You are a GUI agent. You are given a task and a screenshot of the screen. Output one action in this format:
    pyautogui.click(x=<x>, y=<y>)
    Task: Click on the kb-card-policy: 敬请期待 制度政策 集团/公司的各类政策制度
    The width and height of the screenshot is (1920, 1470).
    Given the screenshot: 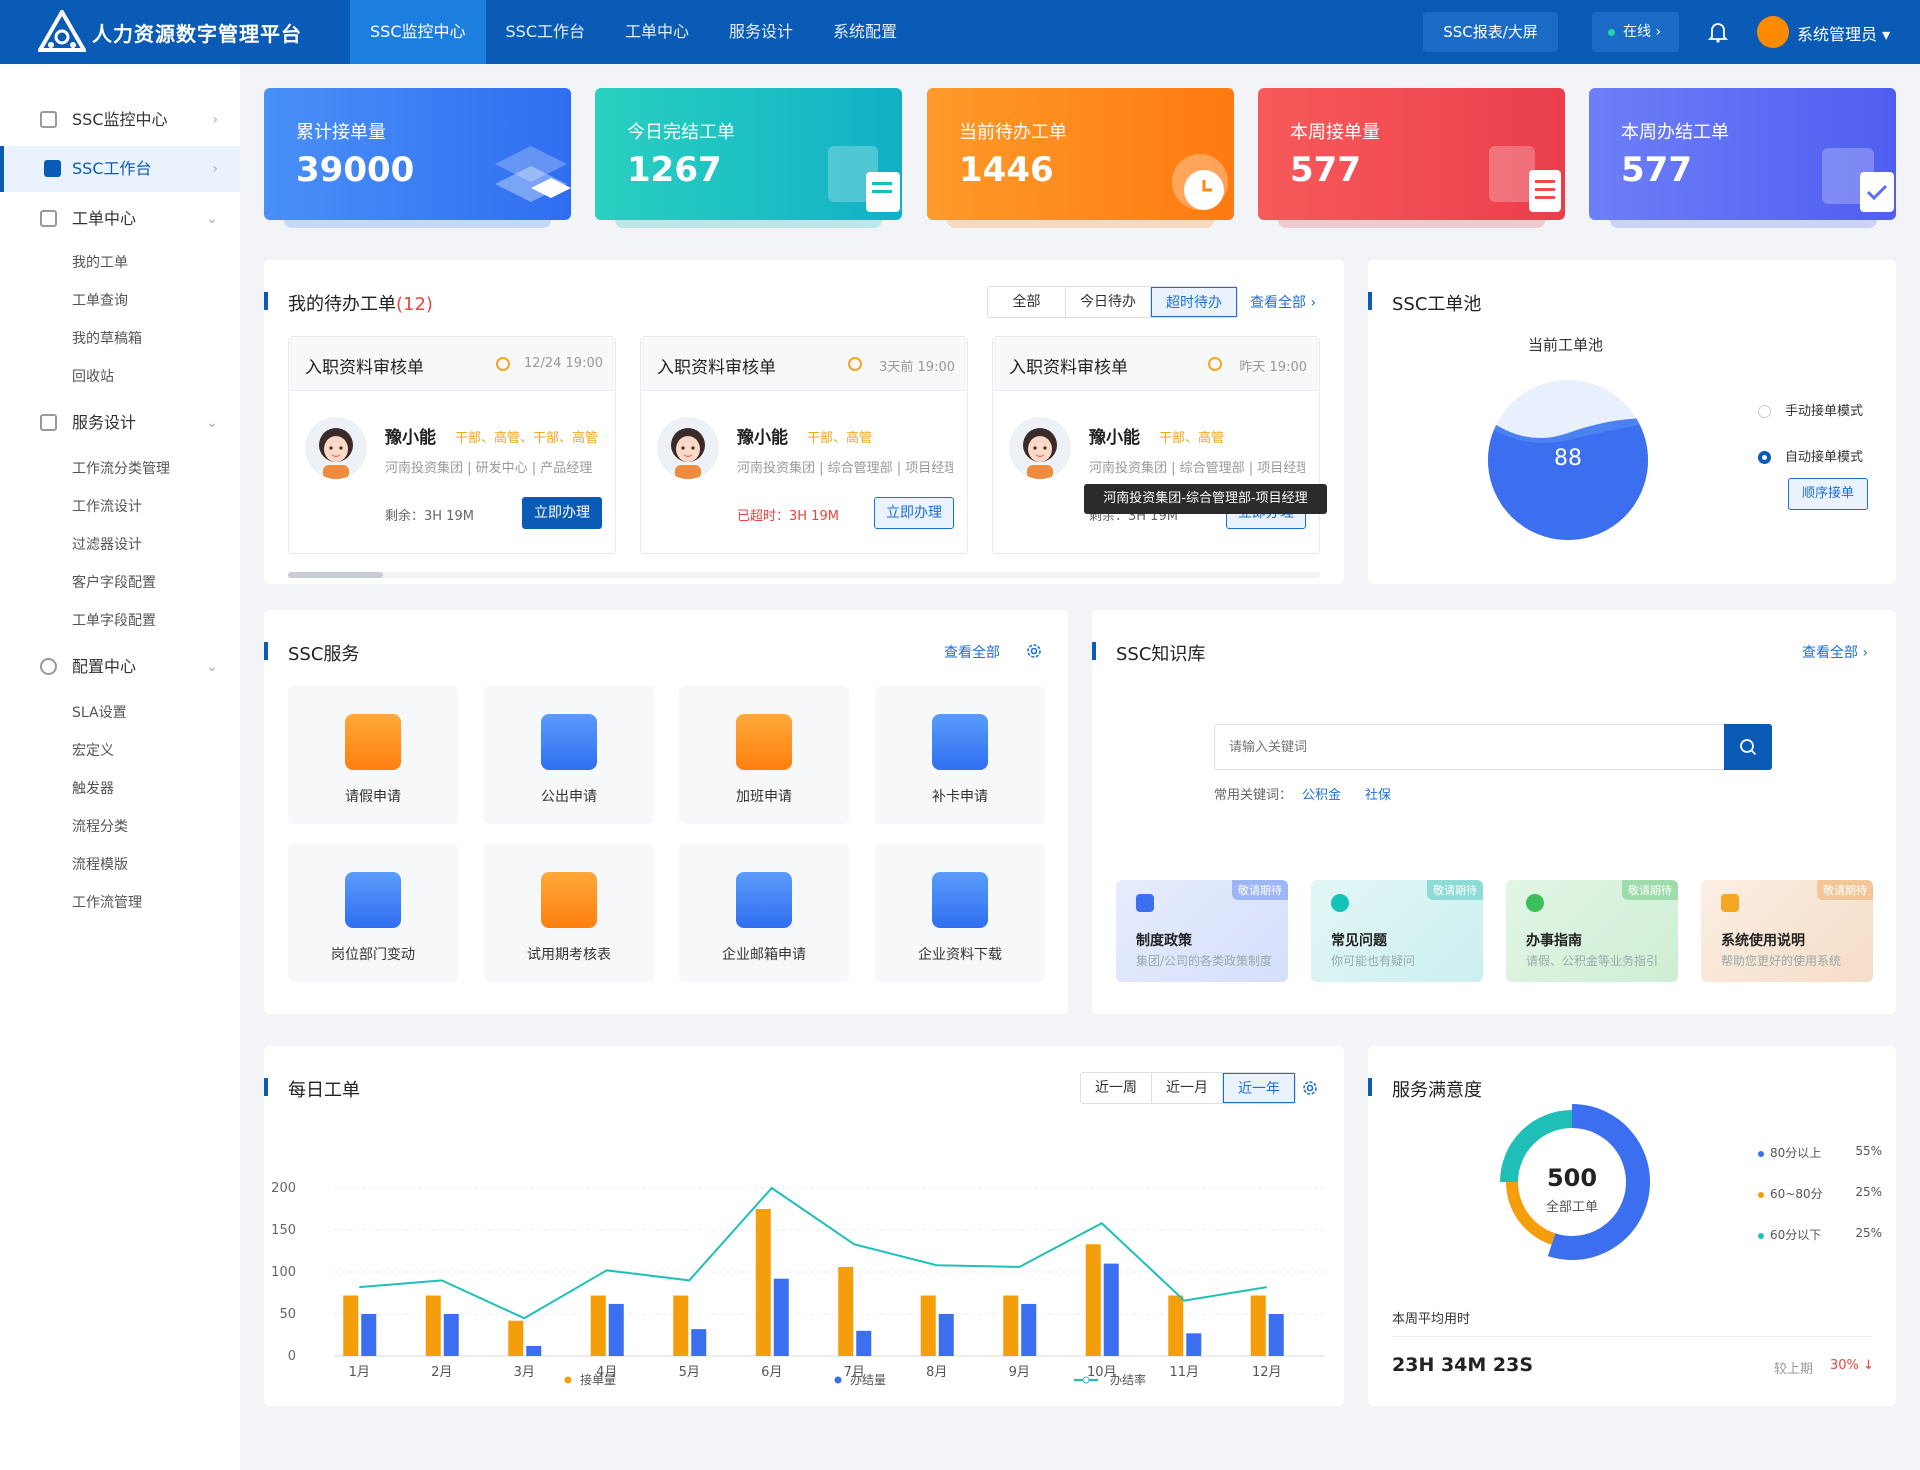 What is the action you would take?
    pyautogui.click(x=1202, y=931)
    